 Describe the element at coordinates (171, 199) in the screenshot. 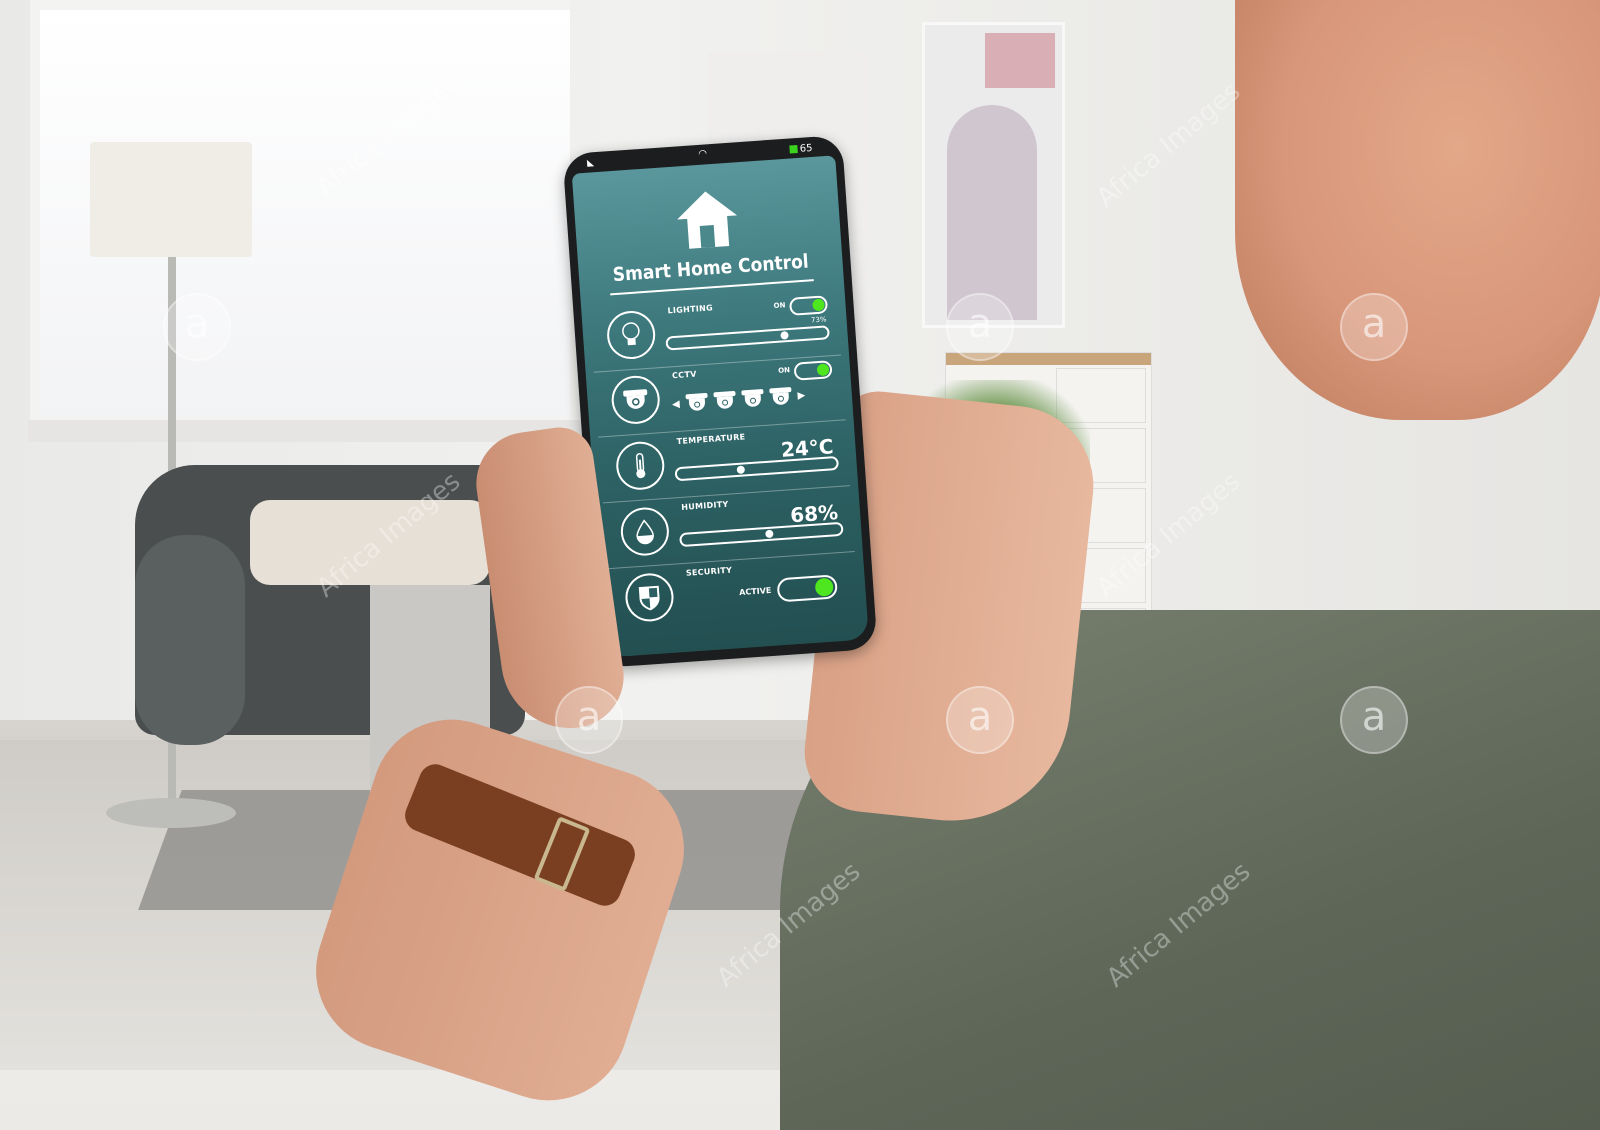

I see `floor-lamp-shade` at that location.